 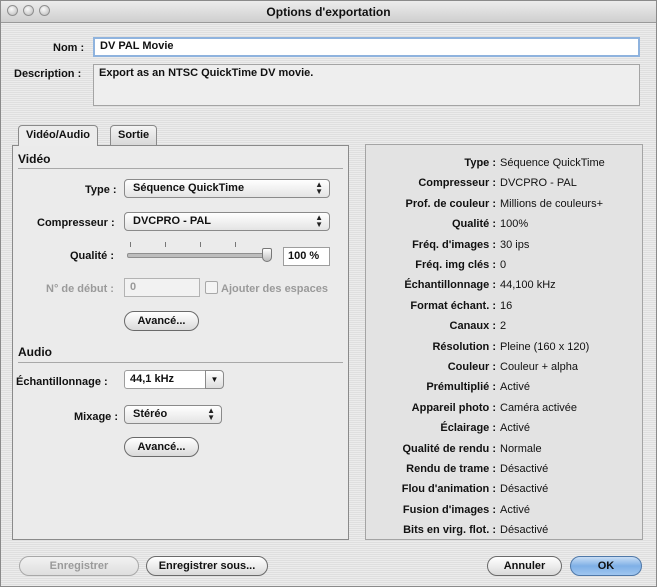 What do you see at coordinates (505, 530) in the screenshot?
I see `summary-row: Bits en virg. flot. : Désactivé` at bounding box center [505, 530].